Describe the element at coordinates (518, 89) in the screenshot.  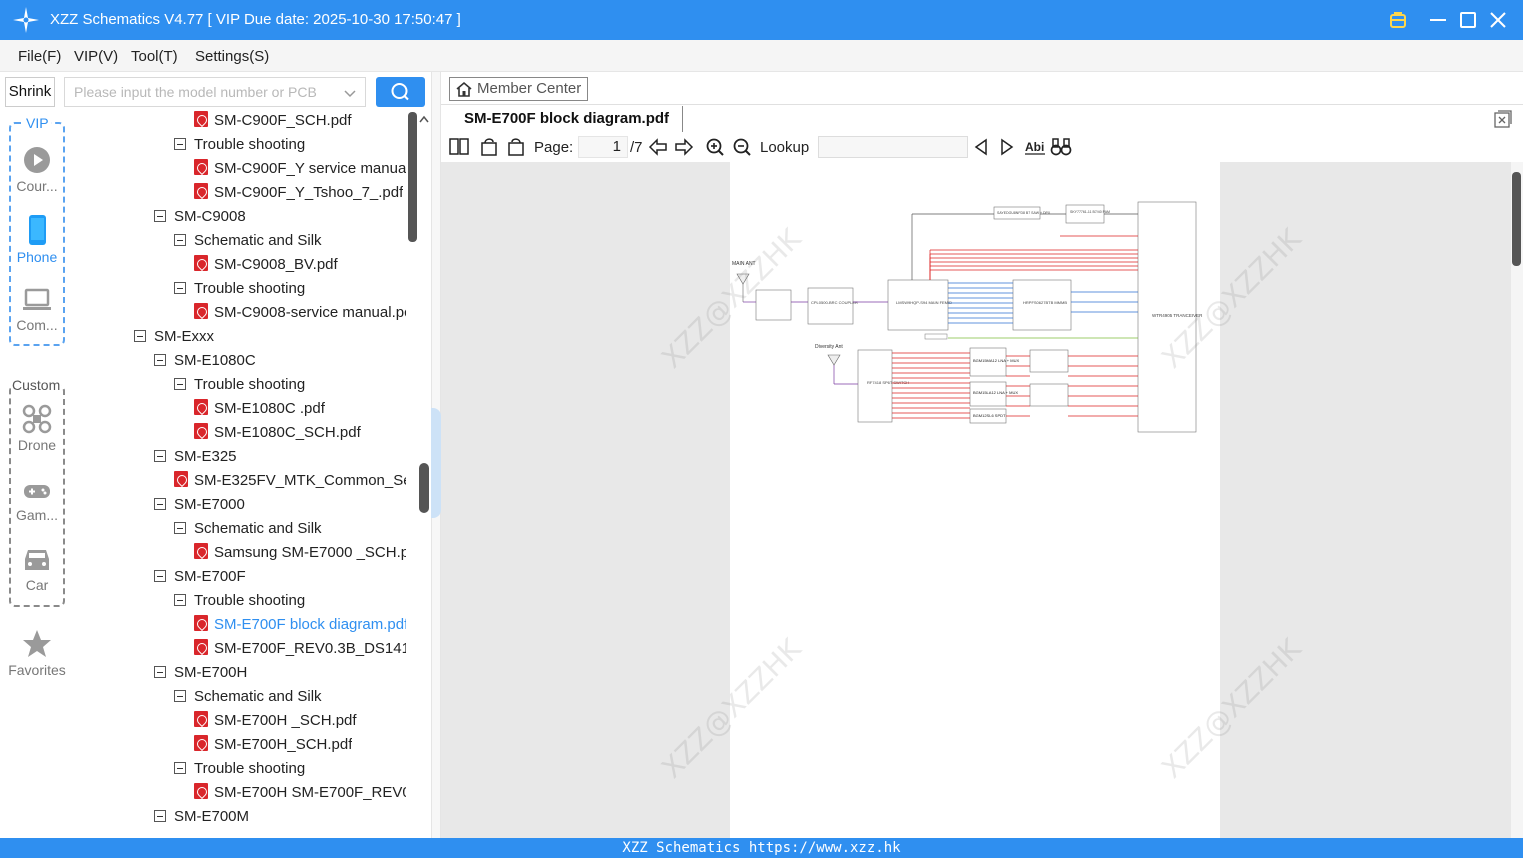
I see `member-center-button: Member Center` at that location.